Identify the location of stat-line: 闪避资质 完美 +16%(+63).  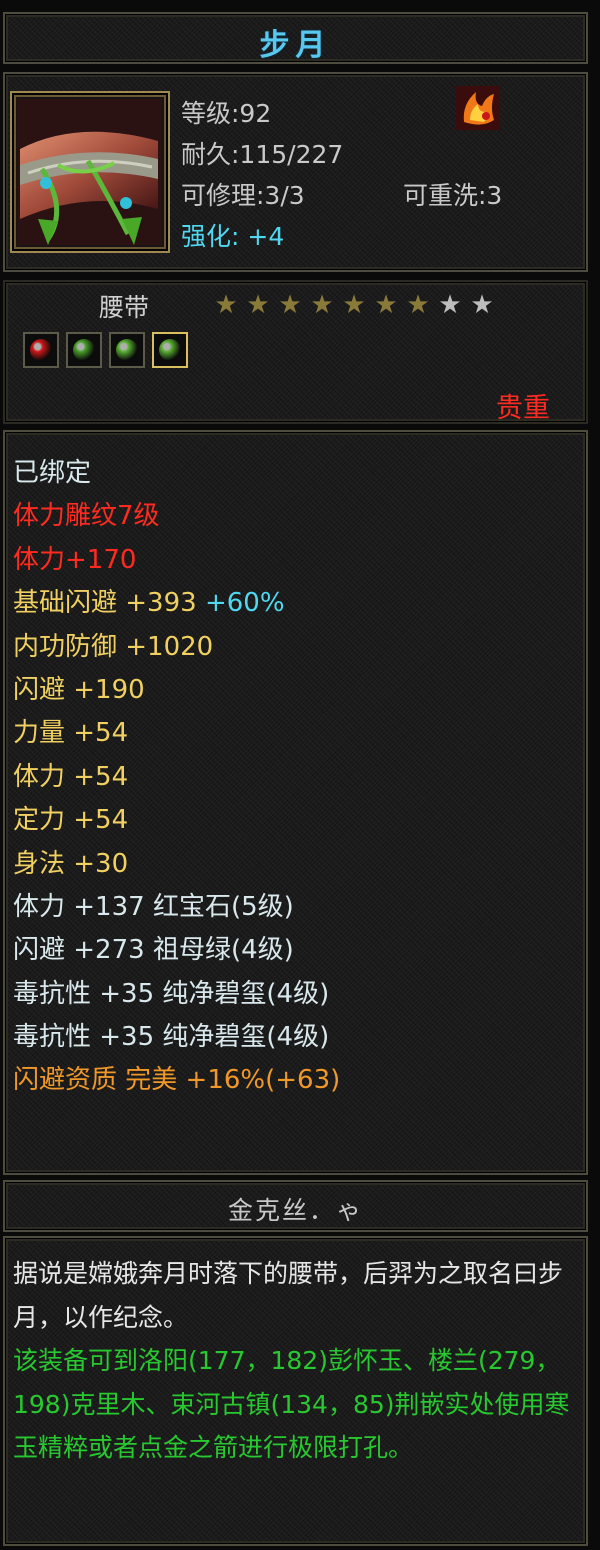
(176, 1080).